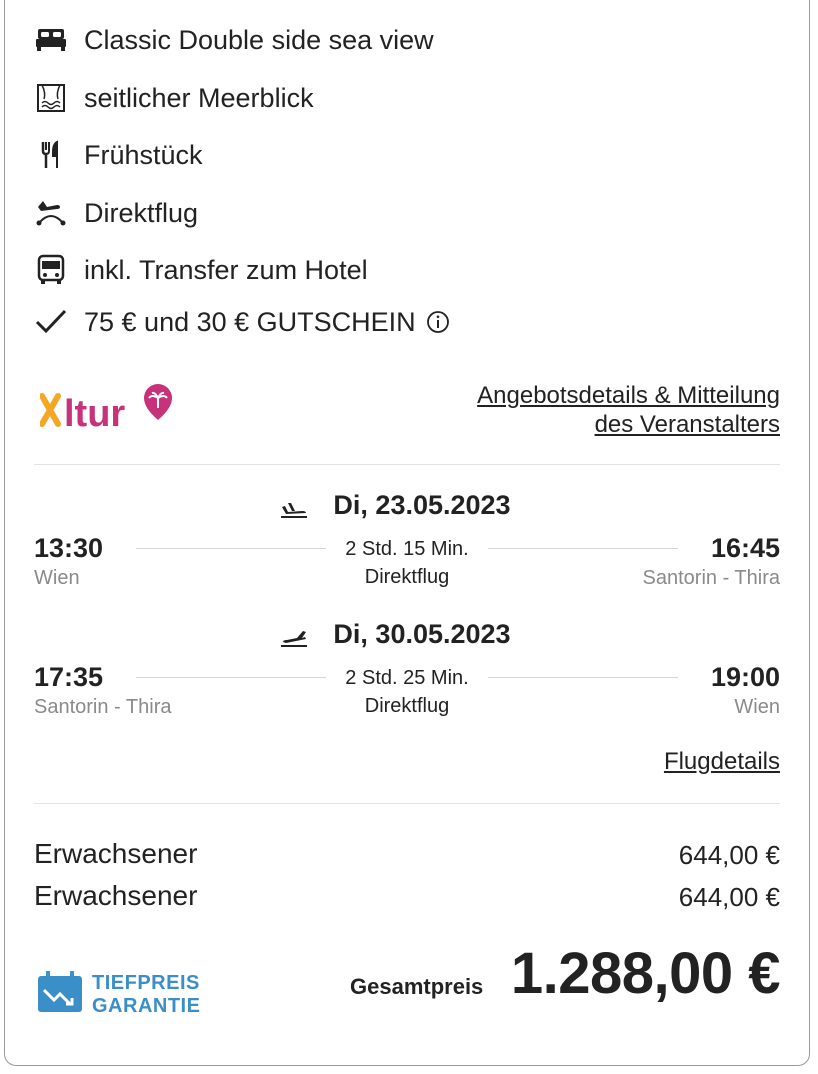  I want to click on sea-view-icon, so click(51, 98).